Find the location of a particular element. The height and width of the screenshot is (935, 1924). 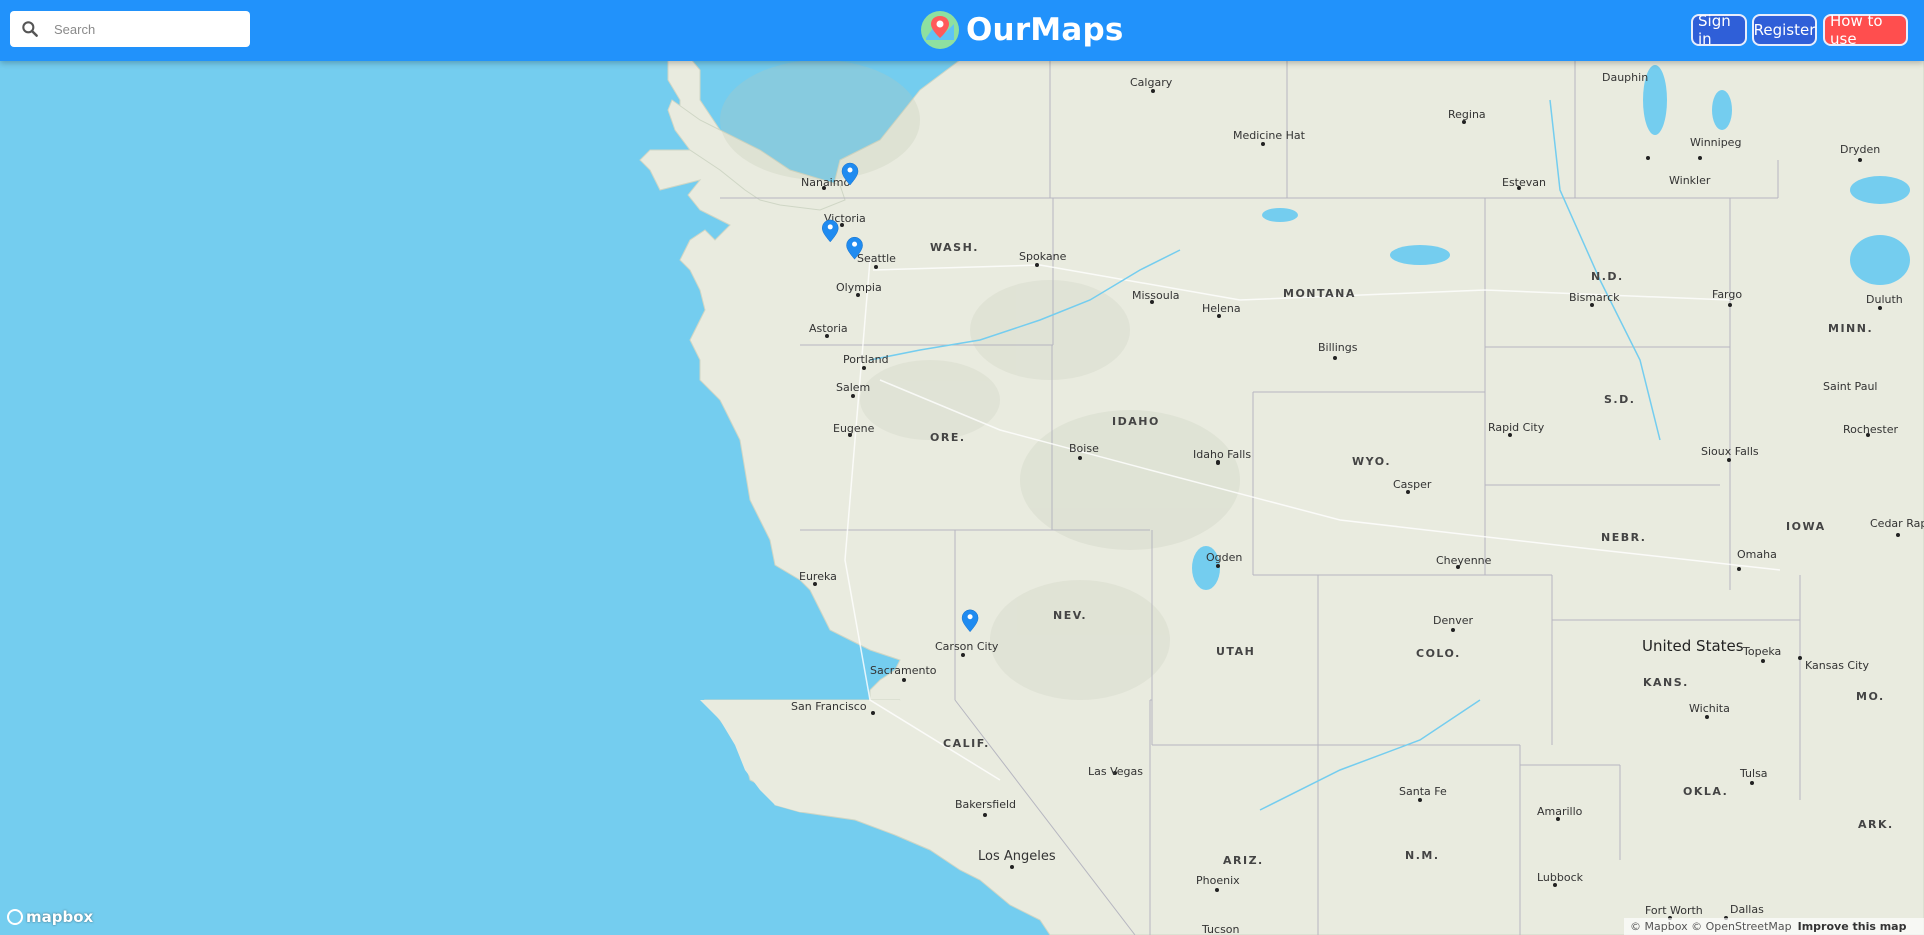

state-label: ORE. is located at coordinates (948, 437).